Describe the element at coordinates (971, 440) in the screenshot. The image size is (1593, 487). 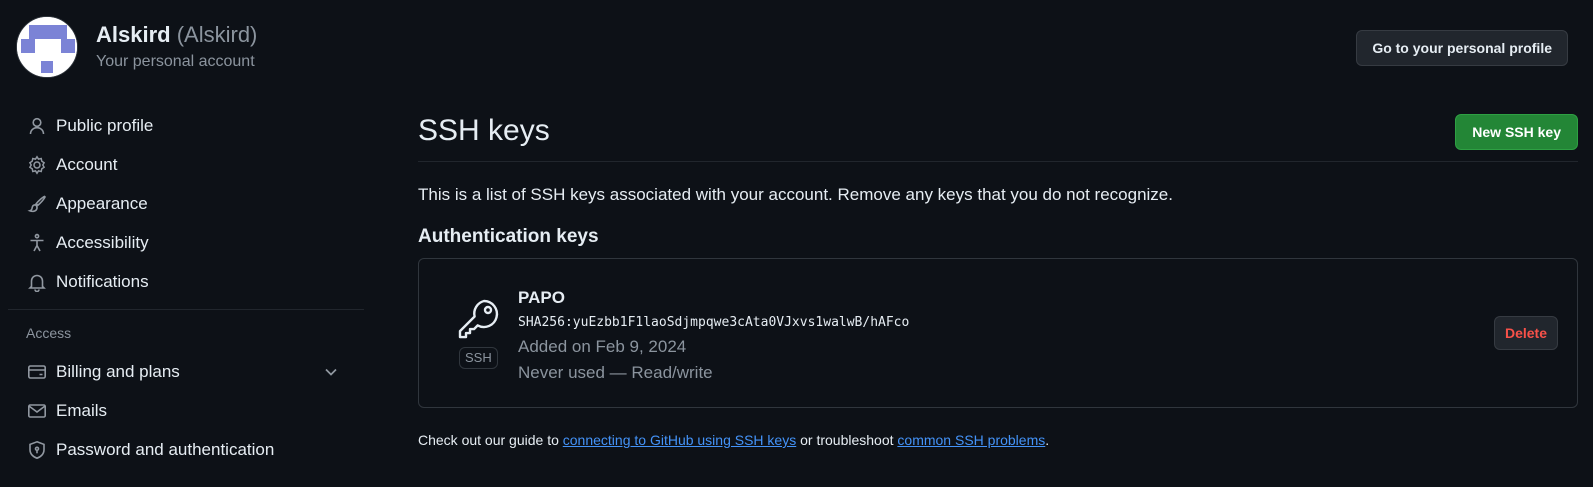
I see `ssh-troubleshoot-link: common SSH problems` at that location.